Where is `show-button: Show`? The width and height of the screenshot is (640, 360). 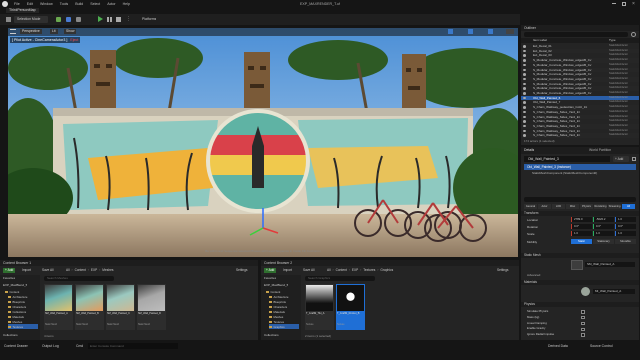
show-button: Show is located at coordinates (70, 31).